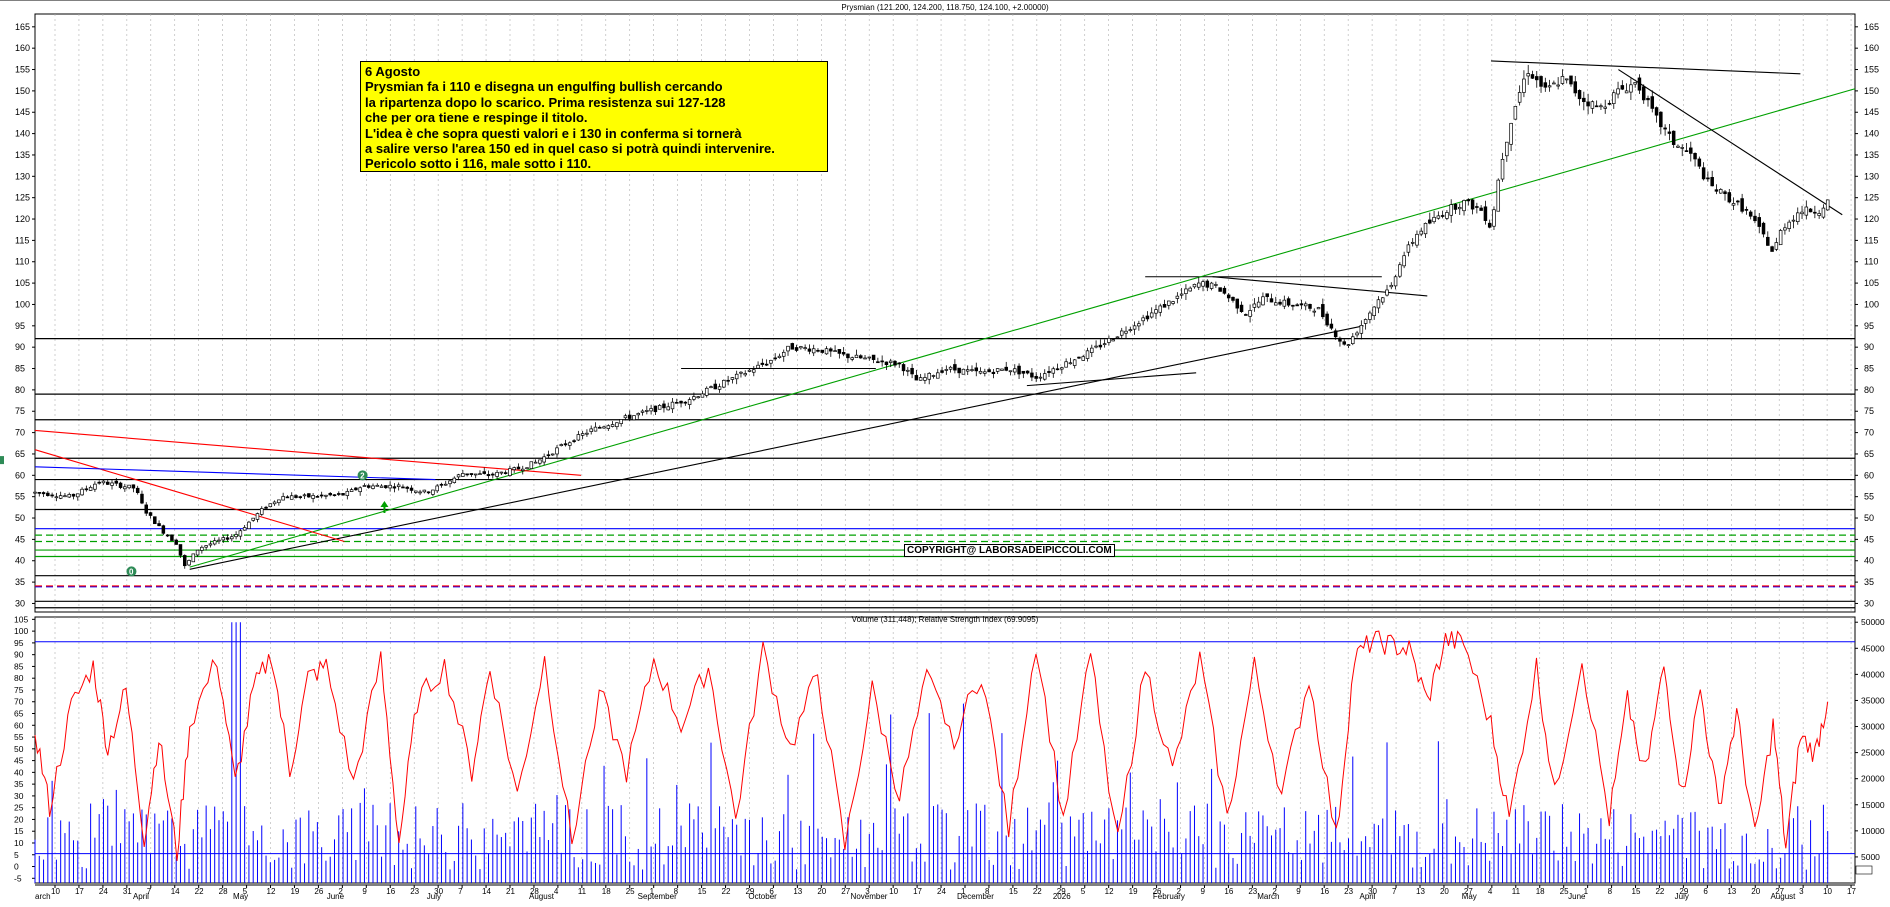 This screenshot has width=1890, height=907. What do you see at coordinates (486, 891) in the screenshot?
I see `date-tick-label: 14` at bounding box center [486, 891].